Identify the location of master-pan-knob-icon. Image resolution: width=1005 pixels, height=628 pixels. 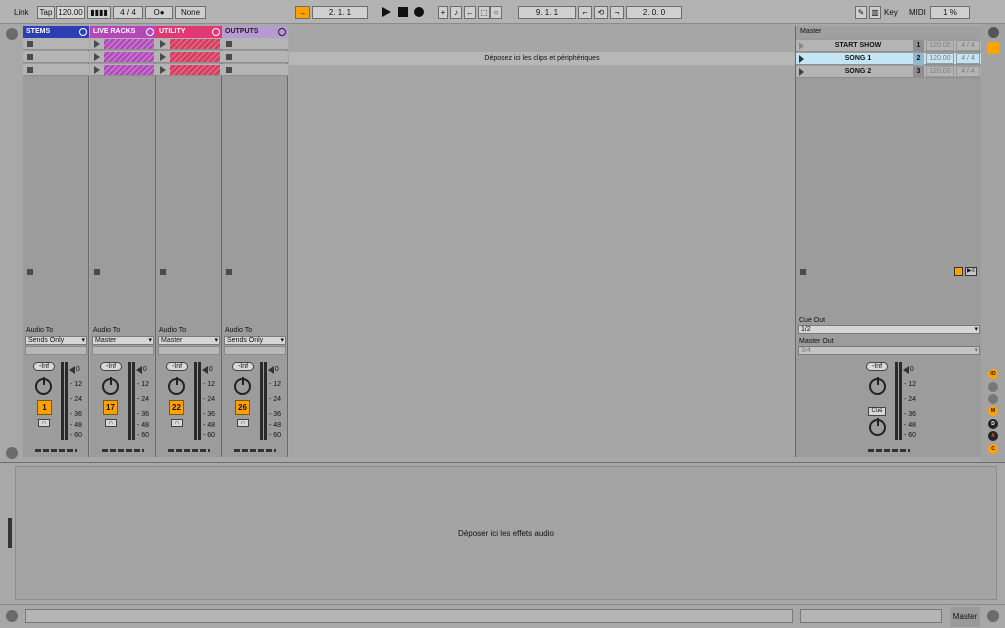
(877, 386).